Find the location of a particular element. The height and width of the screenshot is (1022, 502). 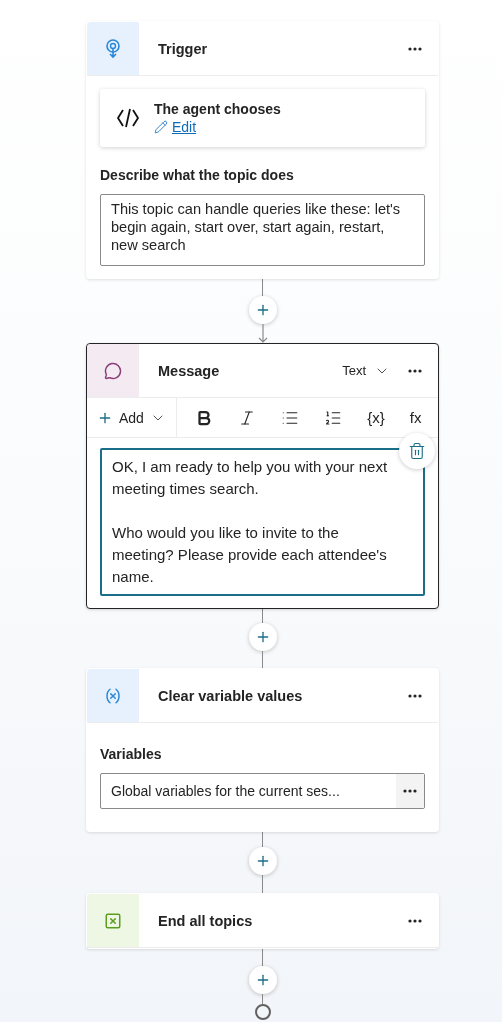

node-title: Clear variable values is located at coordinates (230, 695).